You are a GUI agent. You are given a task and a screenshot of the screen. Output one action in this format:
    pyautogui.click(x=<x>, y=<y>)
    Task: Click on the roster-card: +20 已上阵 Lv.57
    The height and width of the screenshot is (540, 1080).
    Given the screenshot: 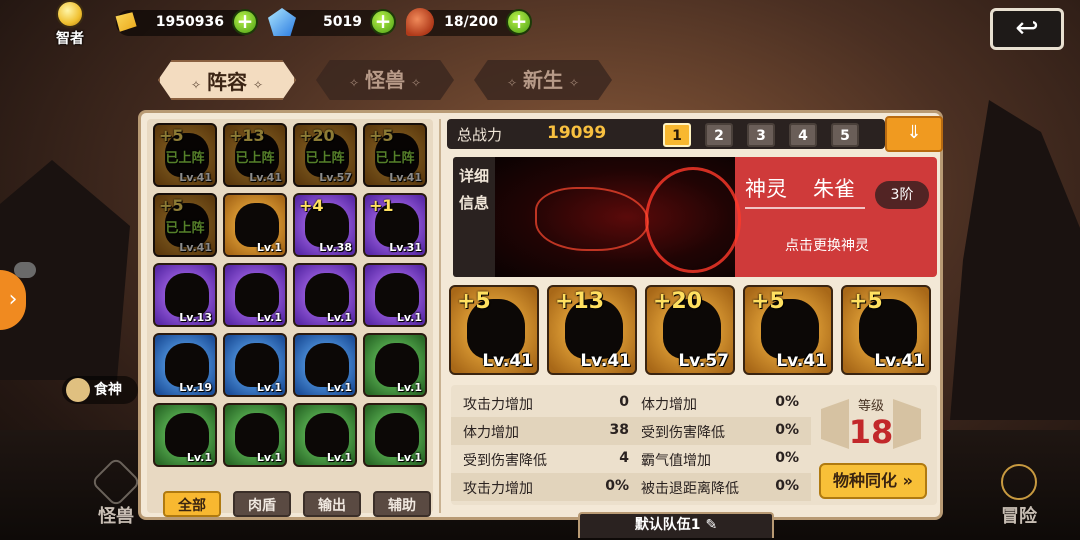 What is the action you would take?
    pyautogui.click(x=325, y=155)
    